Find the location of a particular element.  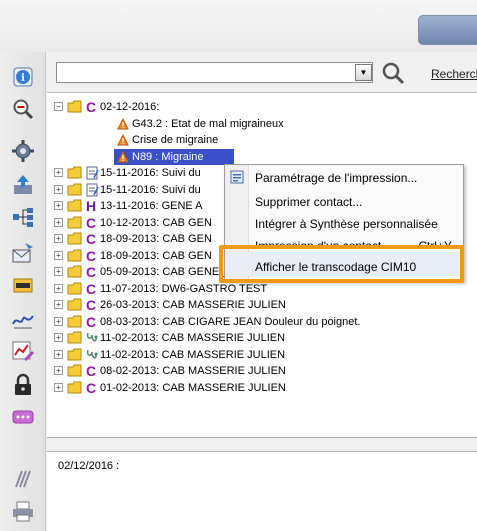

print-icon is located at coordinates (23, 511).